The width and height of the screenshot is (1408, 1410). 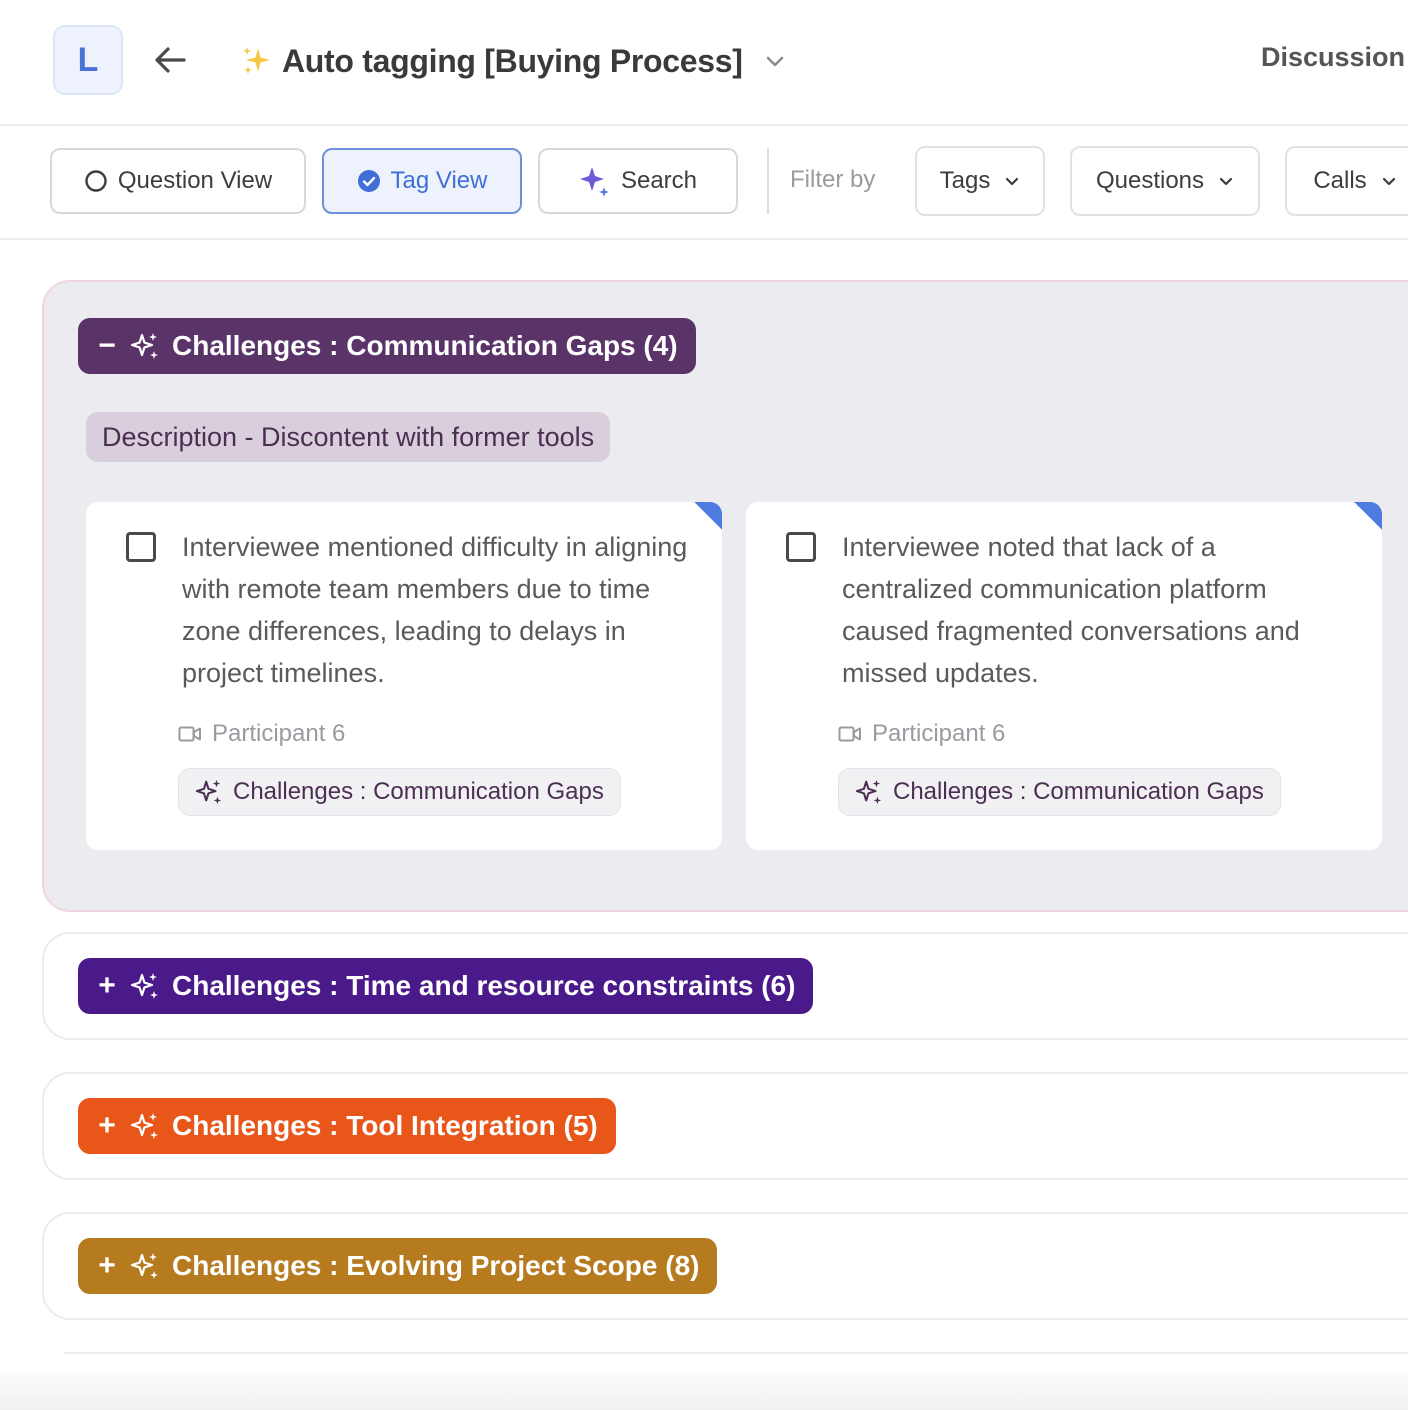 What do you see at coordinates (425, 345) in the screenshot?
I see `tag-group-label: Challenges : Communication Gaps (4)` at bounding box center [425, 345].